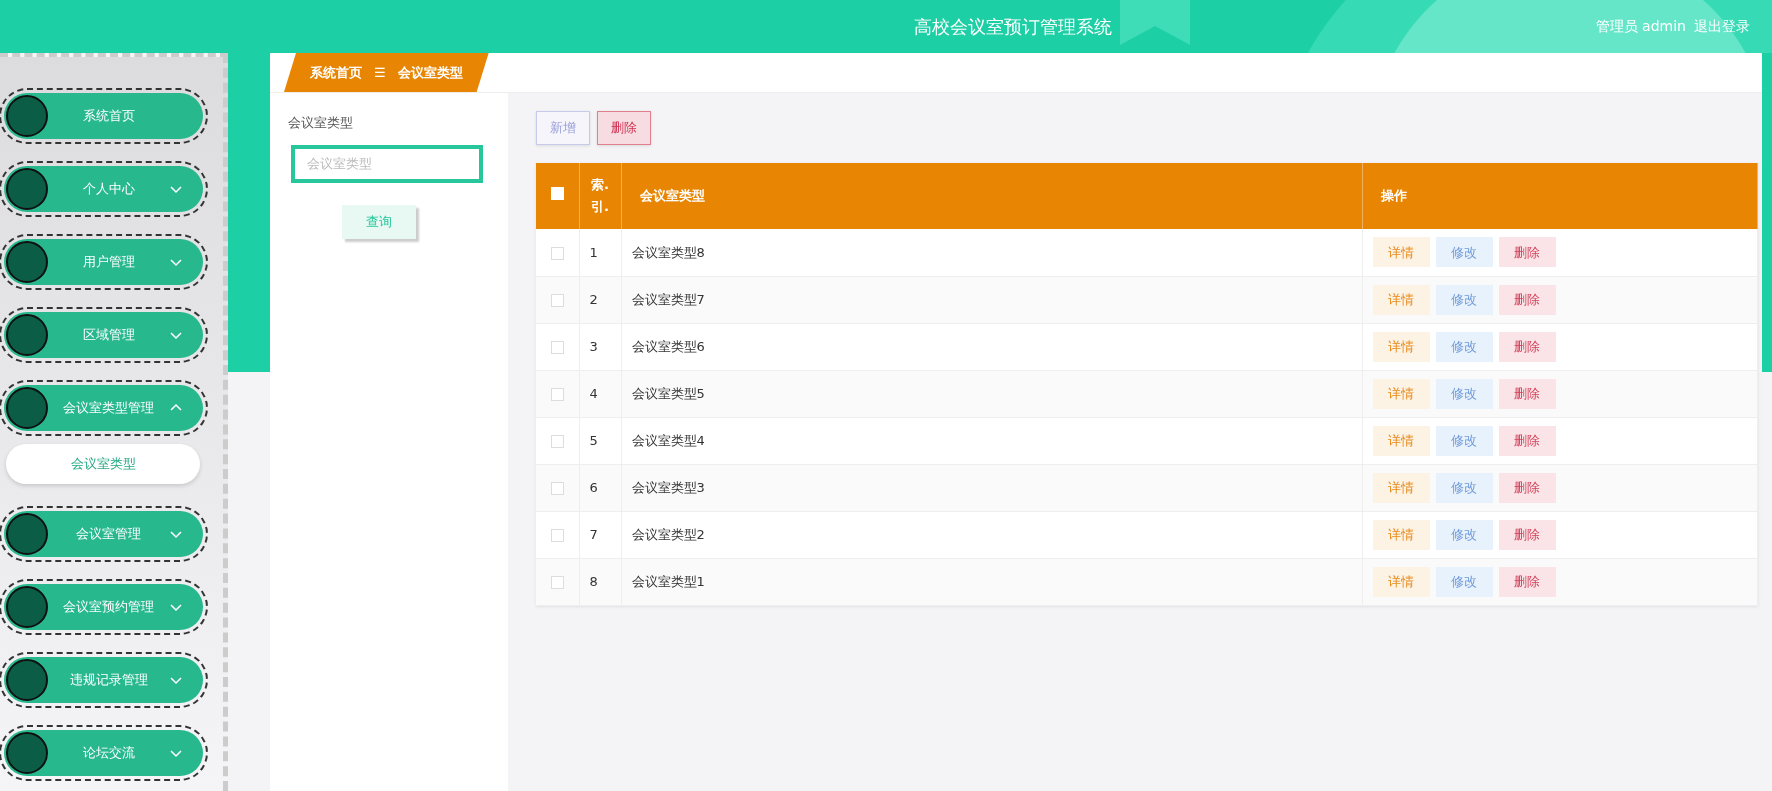 The image size is (1772, 791). Describe the element at coordinates (336, 72) in the screenshot. I see `breadcrumb-link: 系统首页` at that location.